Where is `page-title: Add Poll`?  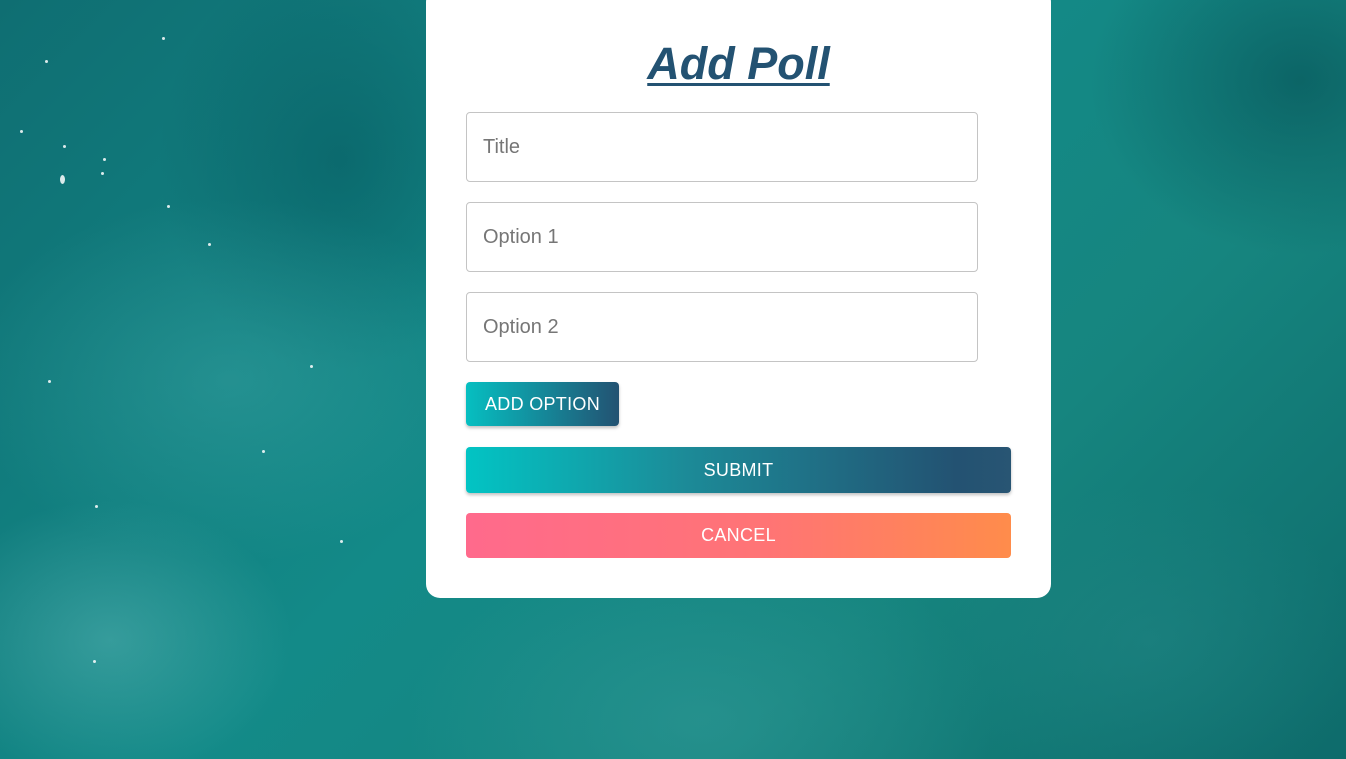
page-title: Add Poll is located at coordinates (738, 63).